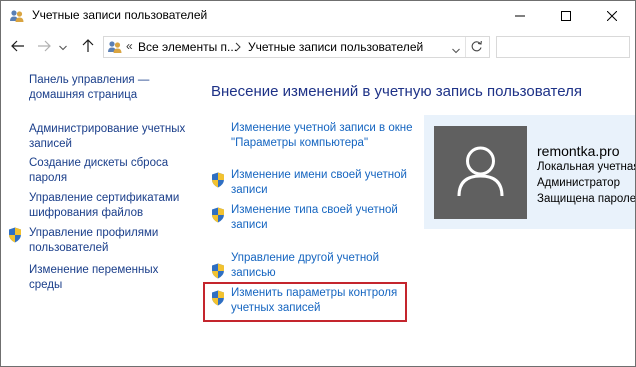 This screenshot has width=636, height=367. I want to click on link-text: Изменение типа своей учетной, so click(314, 210).